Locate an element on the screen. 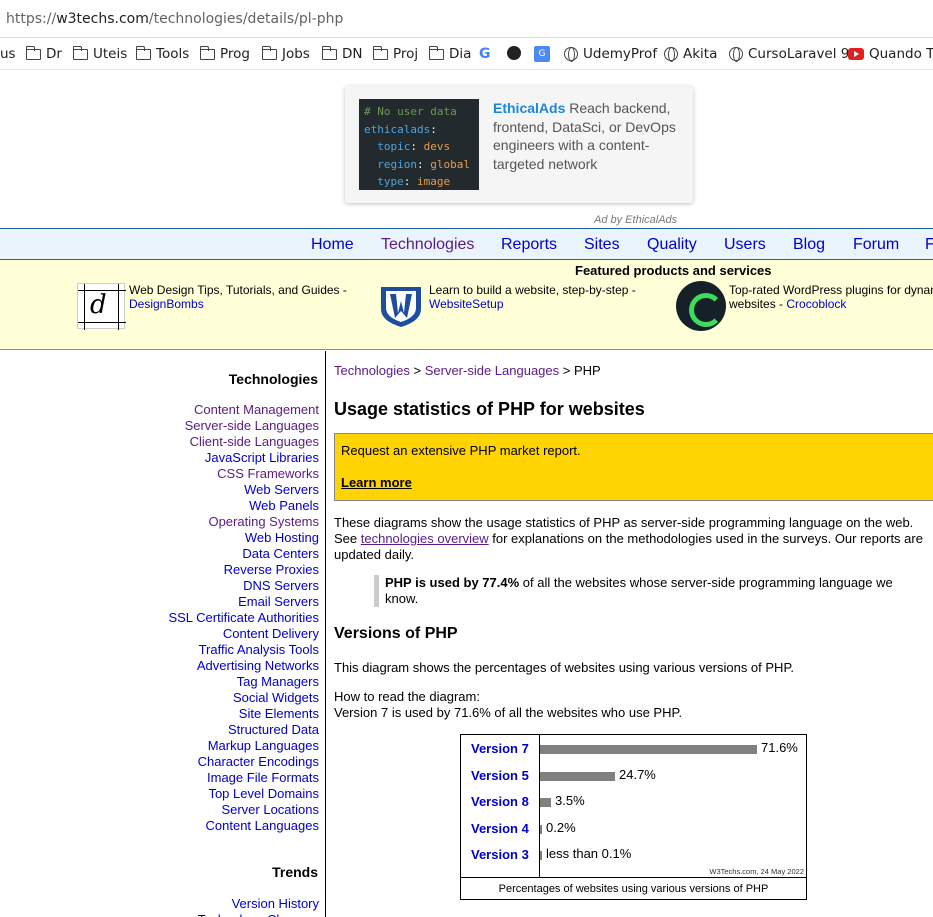 This screenshot has height=917, width=933. nav-f: F is located at coordinates (929, 245).